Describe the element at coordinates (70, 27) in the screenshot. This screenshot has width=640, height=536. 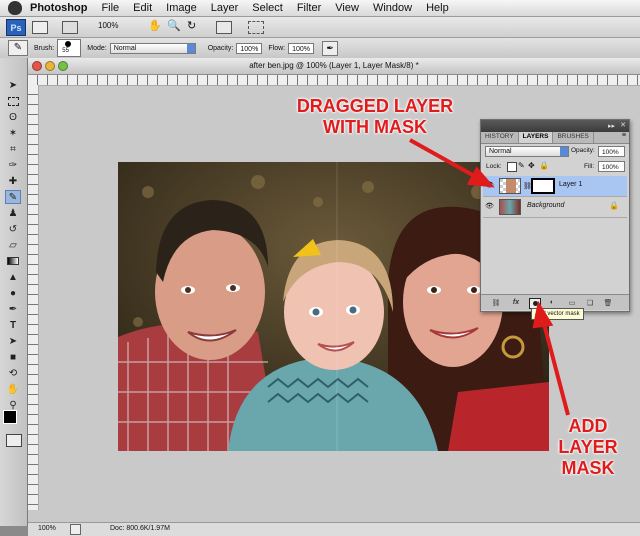
I see `view-extras-icon` at that location.